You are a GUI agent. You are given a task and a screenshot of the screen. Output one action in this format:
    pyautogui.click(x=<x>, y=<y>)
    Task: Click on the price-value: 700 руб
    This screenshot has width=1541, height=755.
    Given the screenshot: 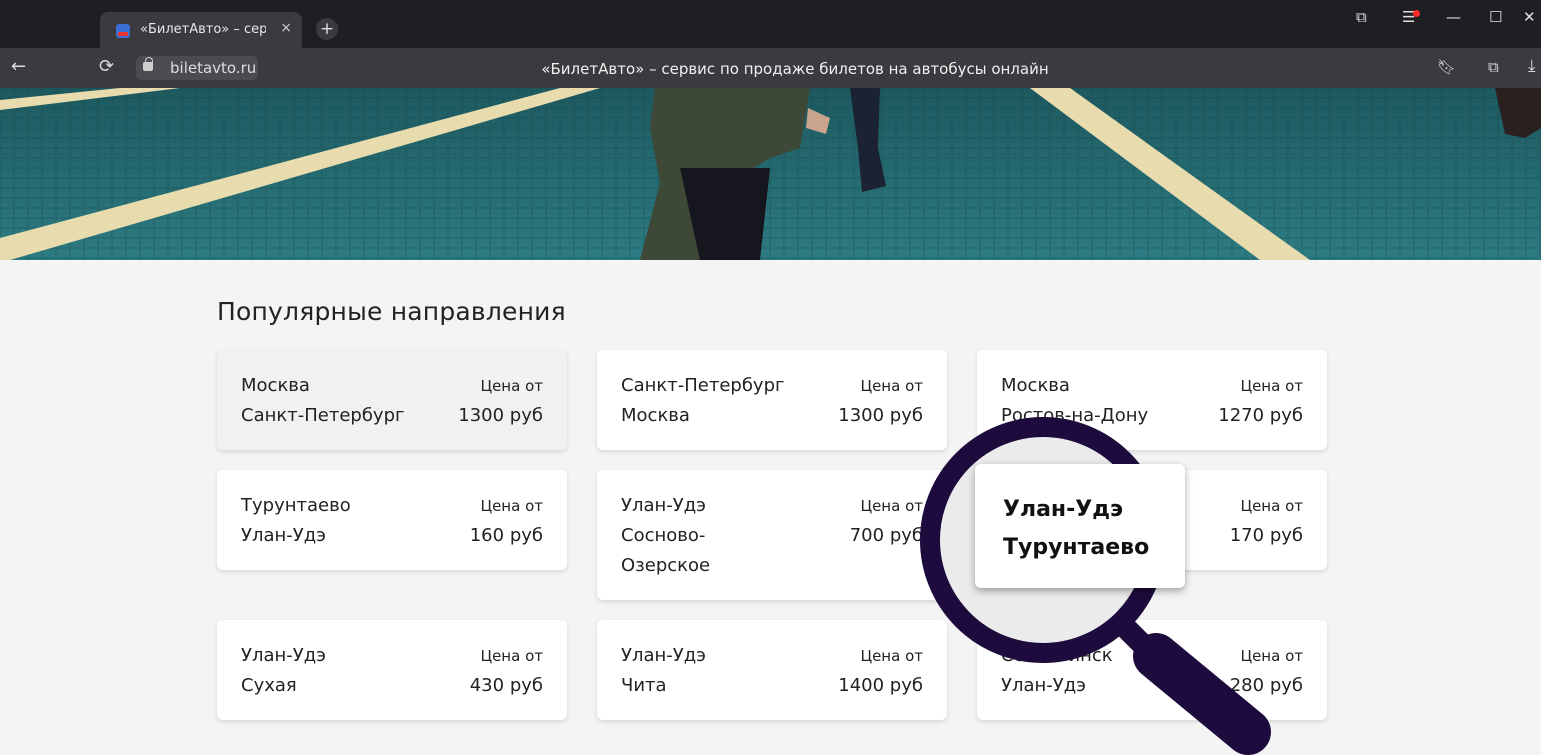 What is the action you would take?
    pyautogui.click(x=886, y=535)
    